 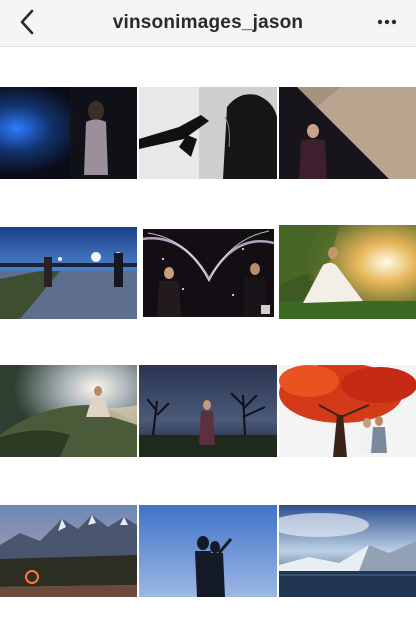 I want to click on more-horizontal-icon, so click(x=387, y=22).